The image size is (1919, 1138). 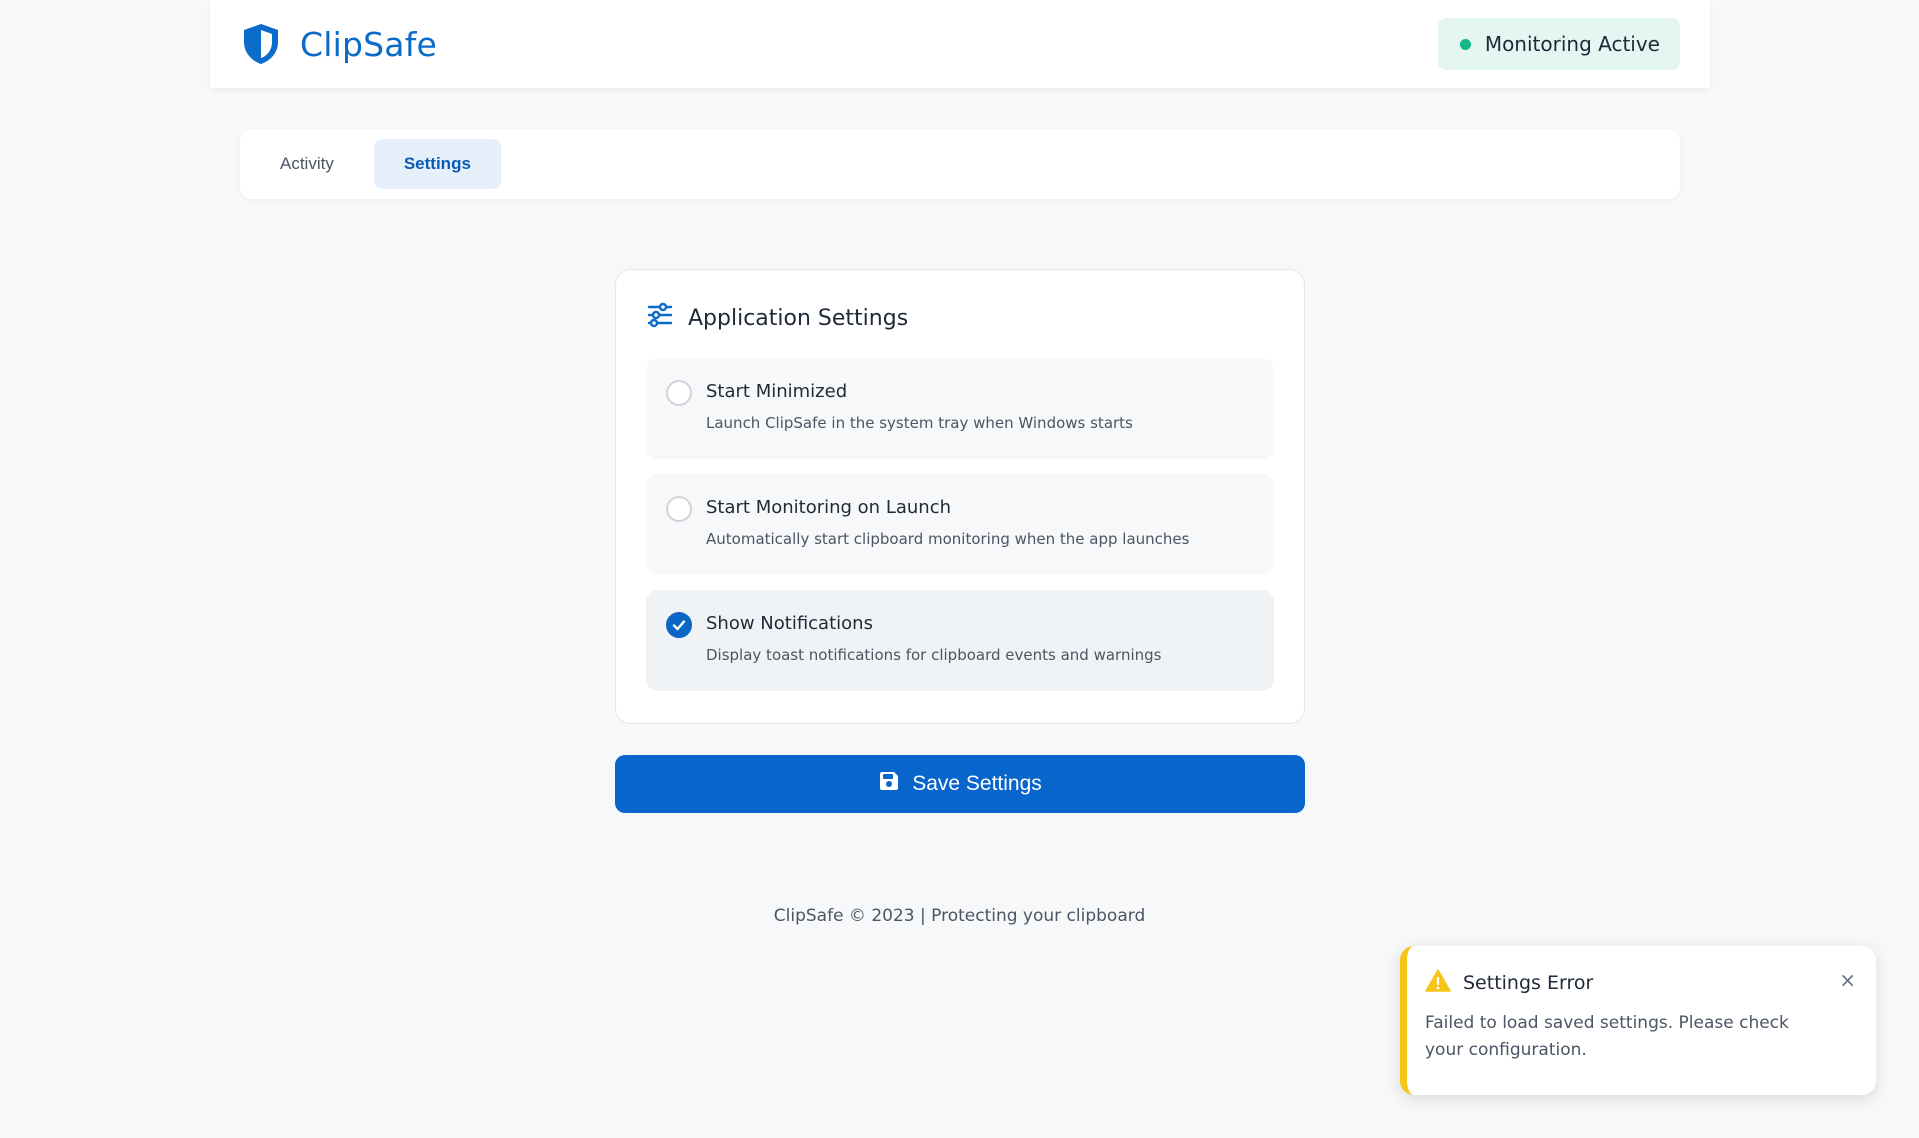 I want to click on close-icon: ×, so click(x=1847, y=980).